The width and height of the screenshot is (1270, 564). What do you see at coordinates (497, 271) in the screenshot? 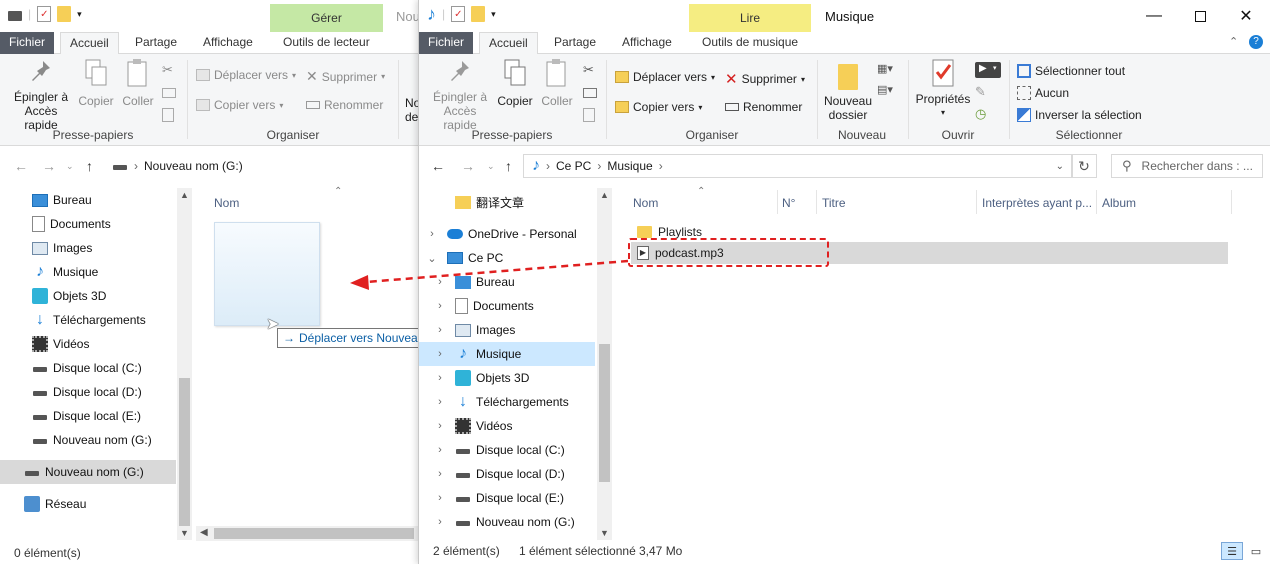
I see `drag-arrow-line` at bounding box center [497, 271].